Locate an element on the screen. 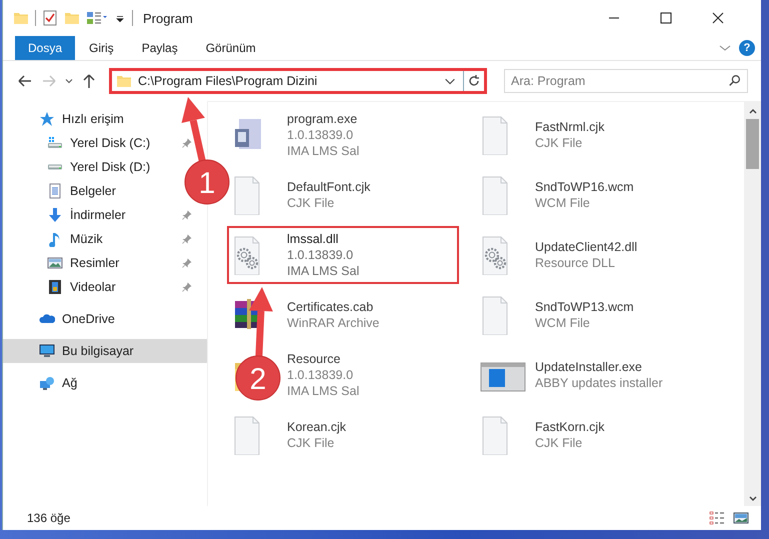 This screenshot has width=769, height=539. file-name: SndToWP16.wcm is located at coordinates (584, 187).